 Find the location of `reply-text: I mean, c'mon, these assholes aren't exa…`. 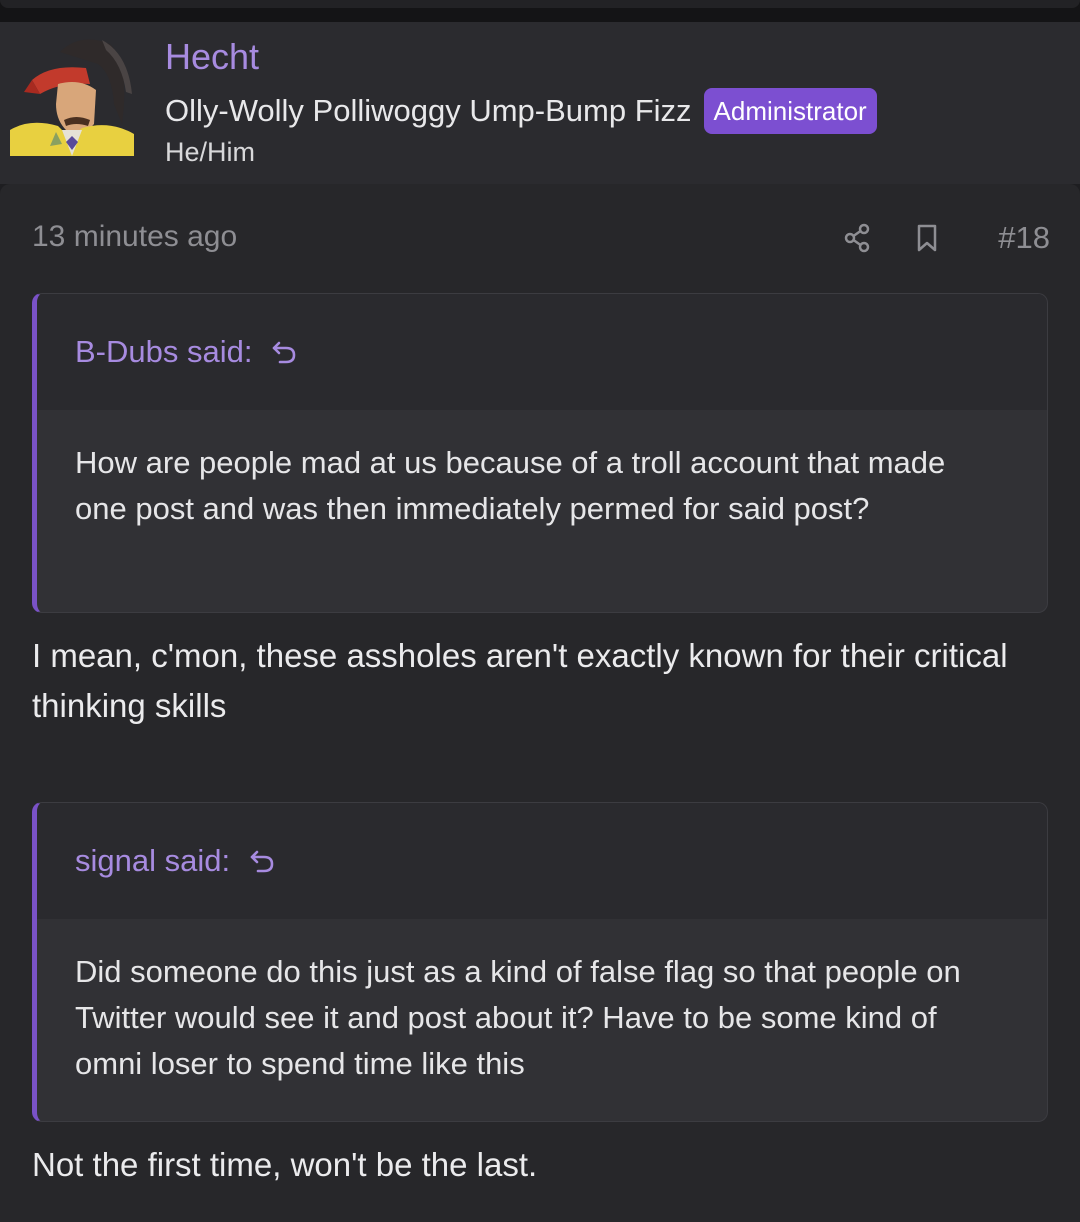

reply-text: I mean, c'mon, these assholes aren't exa… is located at coordinates (520, 680).